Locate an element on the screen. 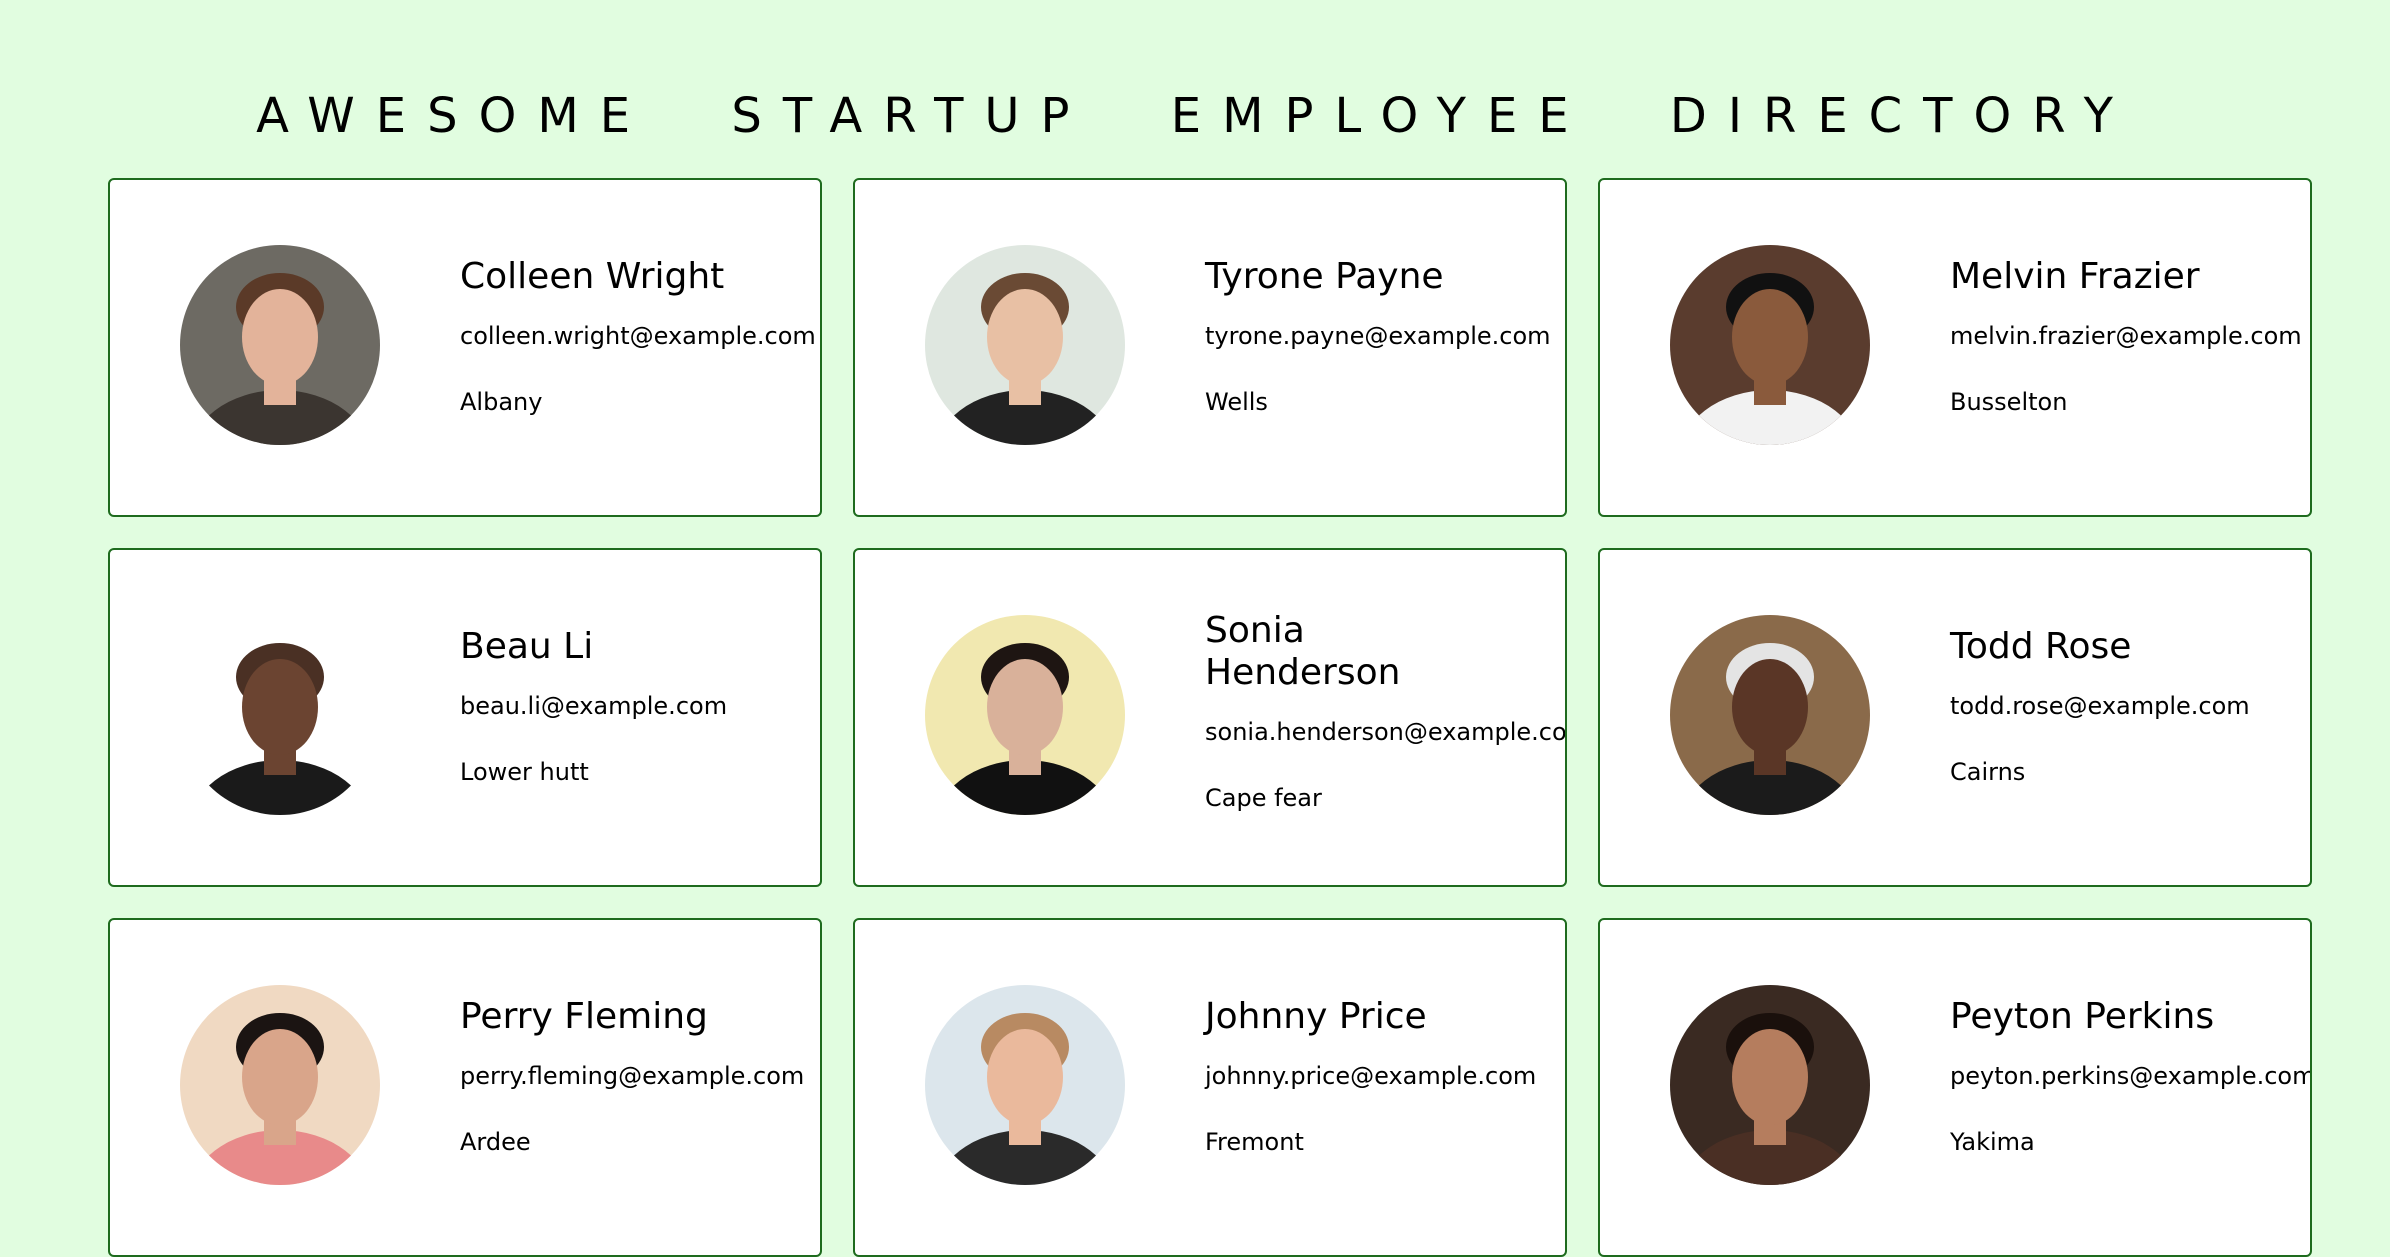 Image resolution: width=2390 pixels, height=1257 pixels. employee-email: tyrone.payne@example.com is located at coordinates (1378, 336).